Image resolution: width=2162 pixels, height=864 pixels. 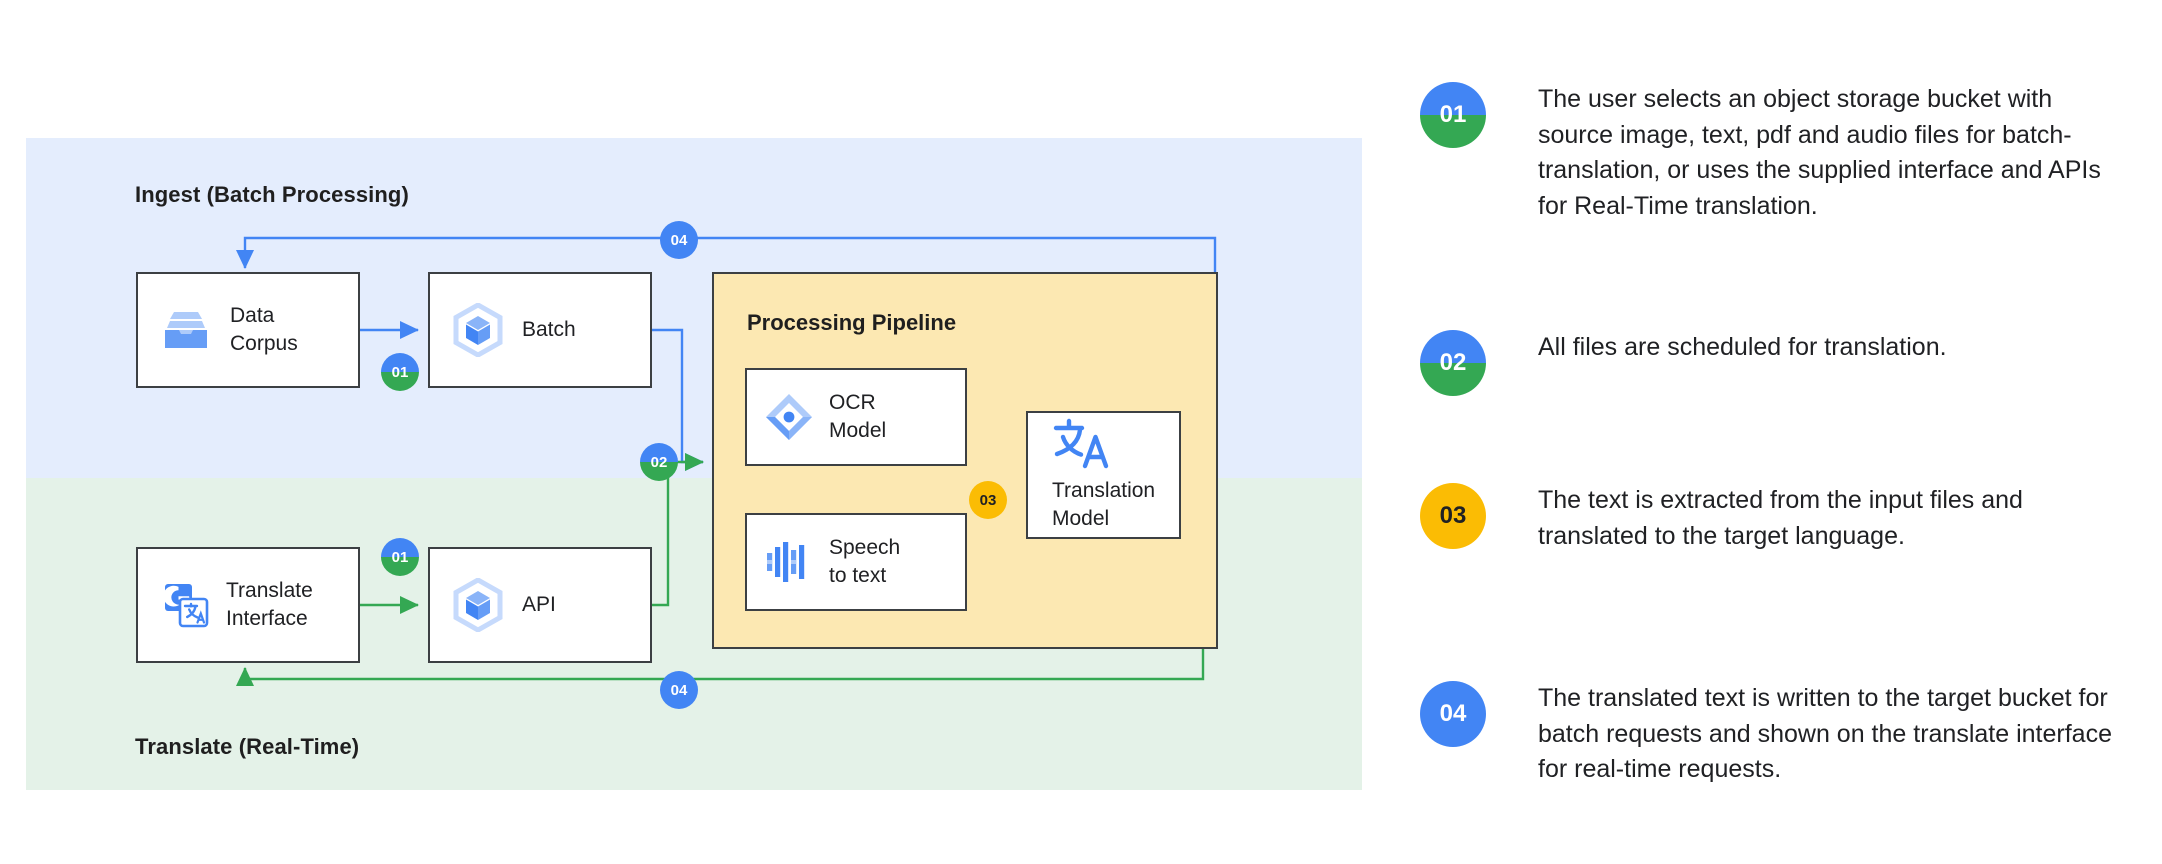 I want to click on step-badge-04-translate: 04, so click(x=679, y=690).